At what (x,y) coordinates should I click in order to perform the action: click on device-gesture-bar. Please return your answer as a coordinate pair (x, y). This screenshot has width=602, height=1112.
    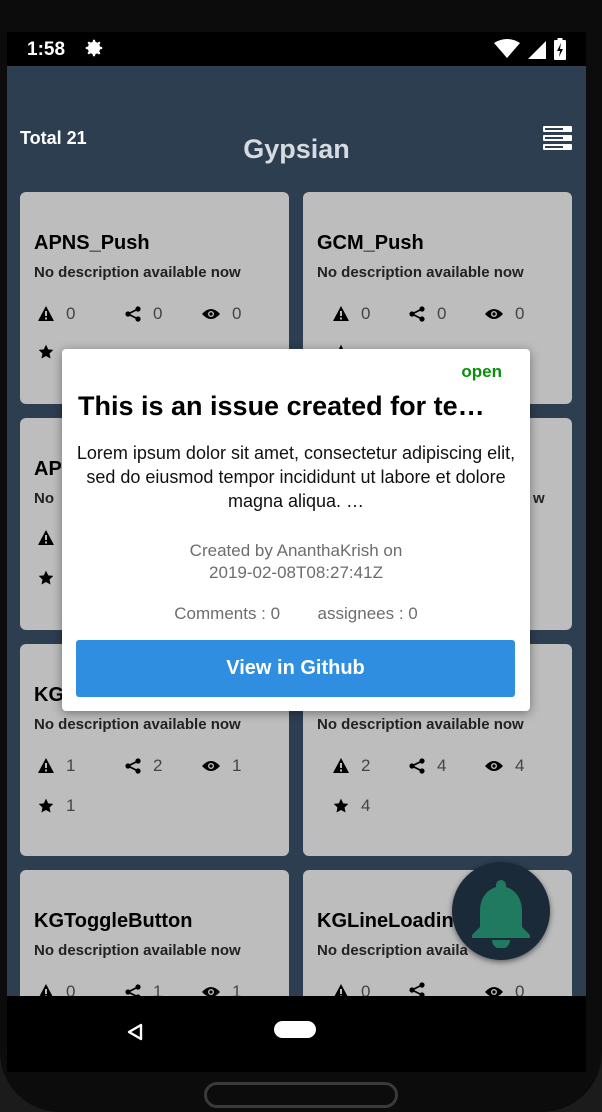
    Looking at the image, I should click on (301, 1095).